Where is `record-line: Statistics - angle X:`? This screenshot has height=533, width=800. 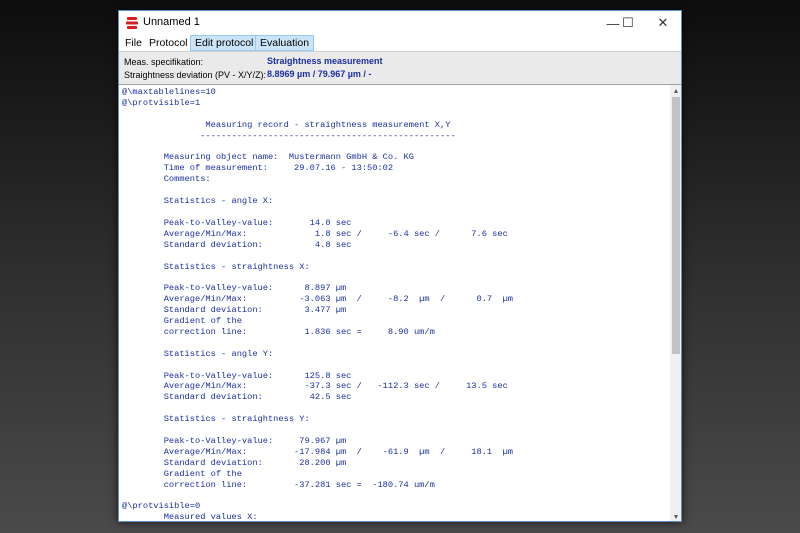 record-line: Statistics - angle X: is located at coordinates (198, 201).